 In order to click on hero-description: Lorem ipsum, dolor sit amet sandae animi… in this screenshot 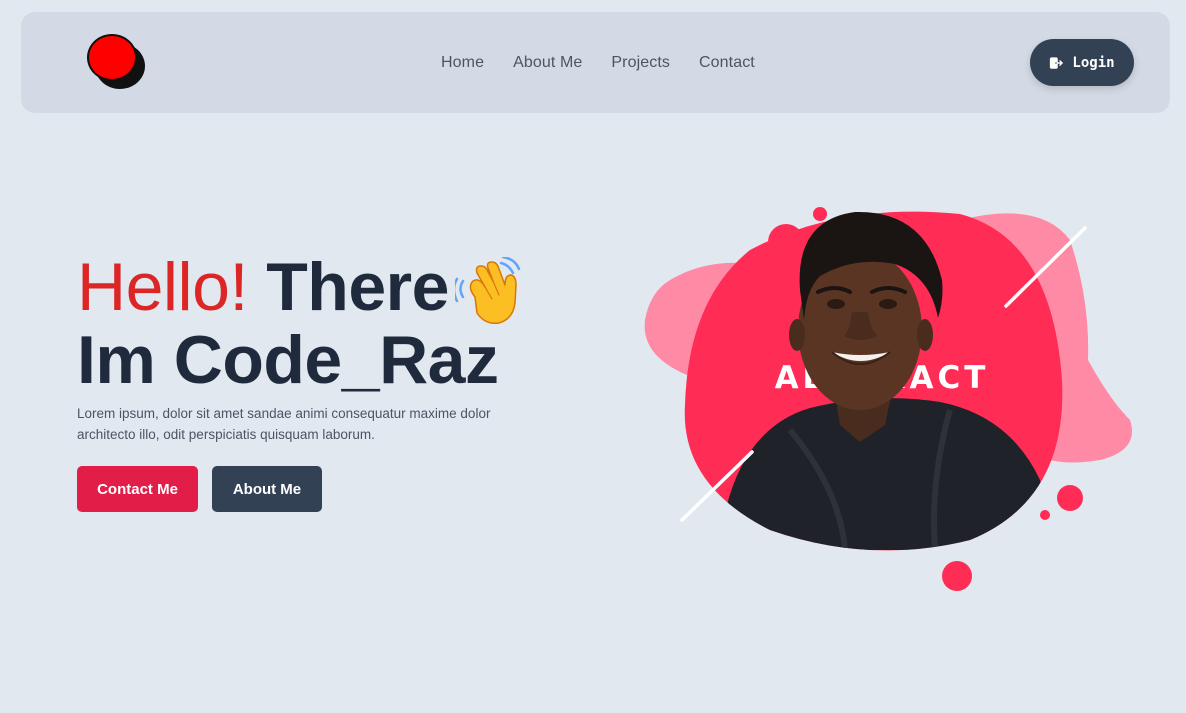, I will do `click(284, 424)`.